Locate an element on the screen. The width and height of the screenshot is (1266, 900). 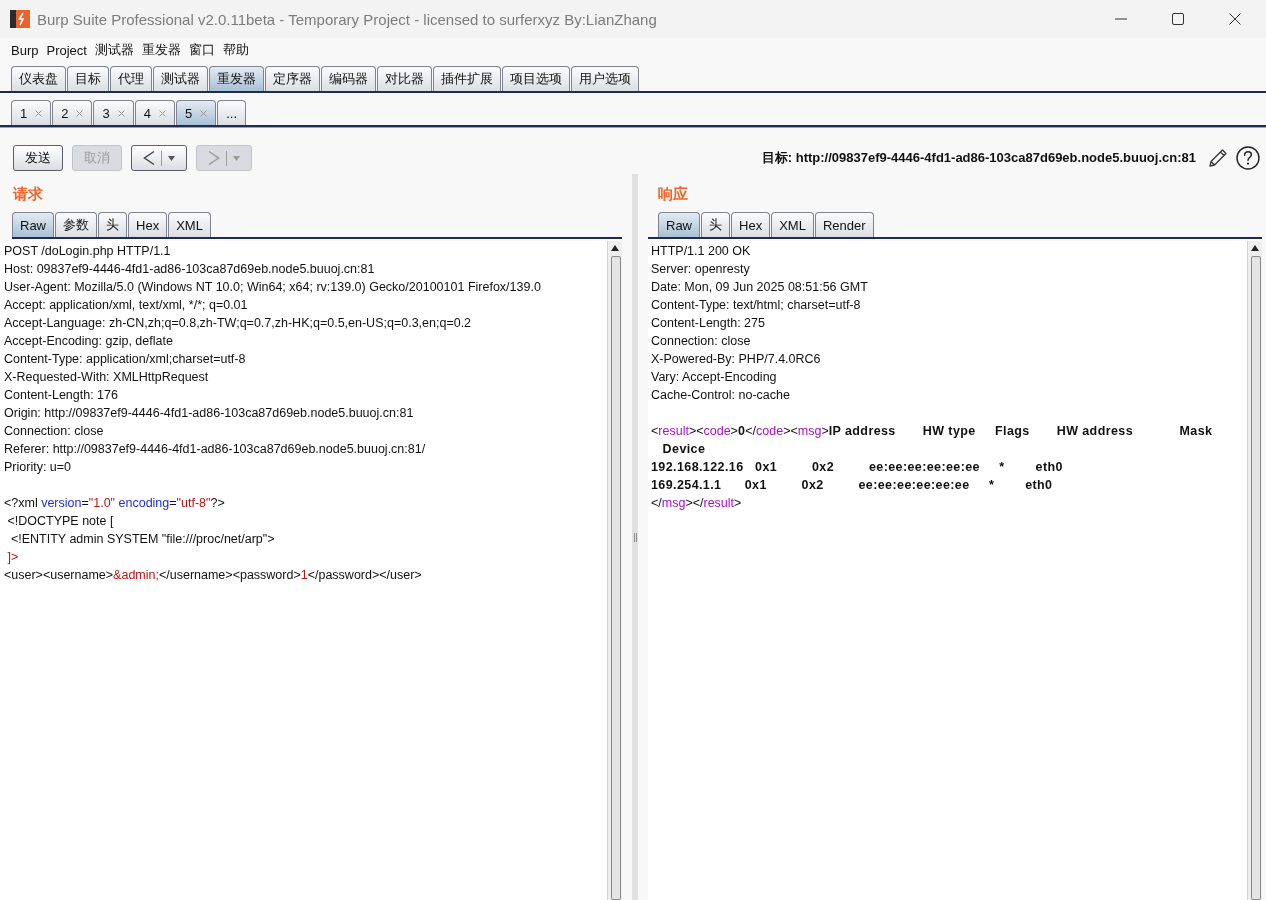
tool-tab: 定序器 is located at coordinates (292, 78).